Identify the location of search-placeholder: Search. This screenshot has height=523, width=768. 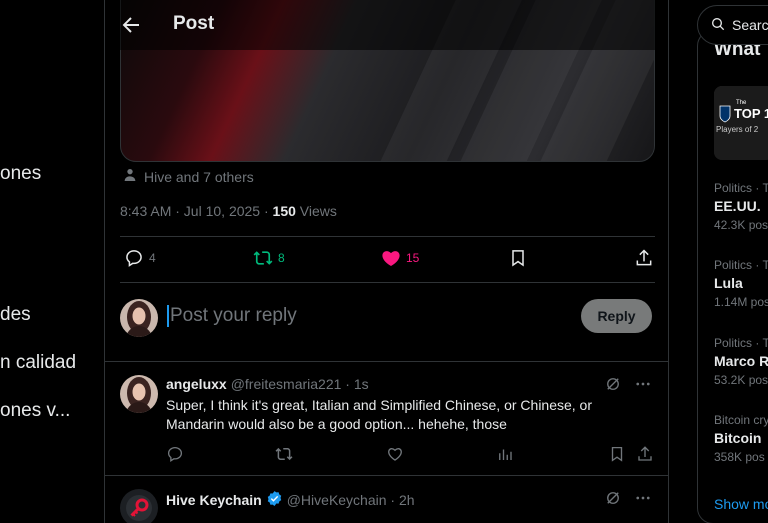
(750, 25).